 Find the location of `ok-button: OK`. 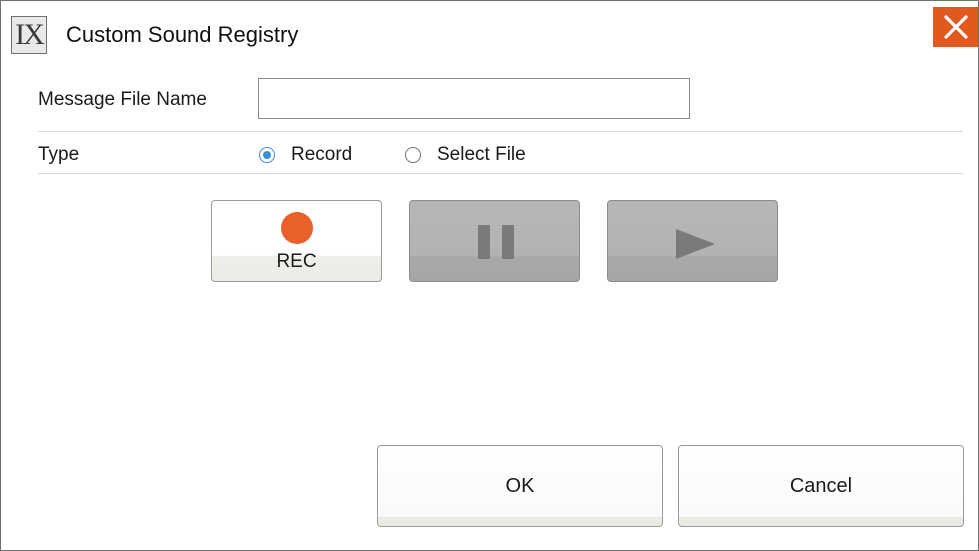

ok-button: OK is located at coordinates (520, 486).